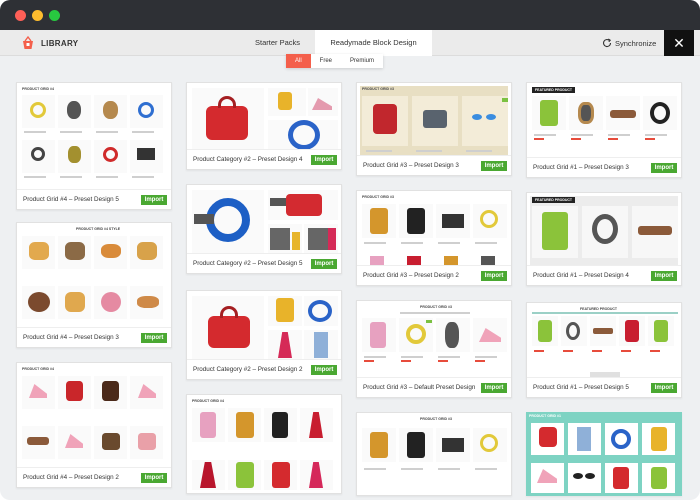  I want to click on template-title: Product Category #2 – Preset Design 4, so click(248, 159).